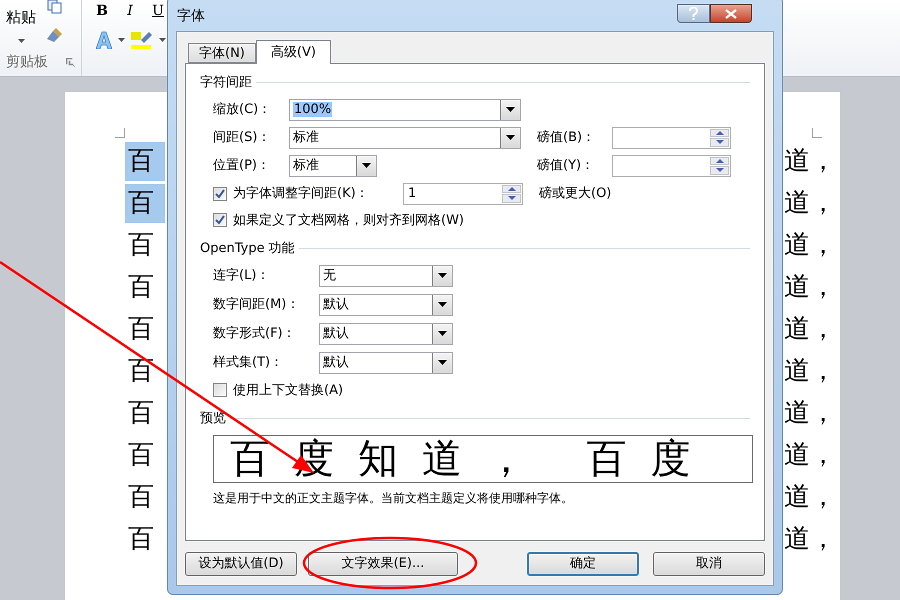  What do you see at coordinates (226, 83) in the screenshot?
I see `section-title: 字符间距` at bounding box center [226, 83].